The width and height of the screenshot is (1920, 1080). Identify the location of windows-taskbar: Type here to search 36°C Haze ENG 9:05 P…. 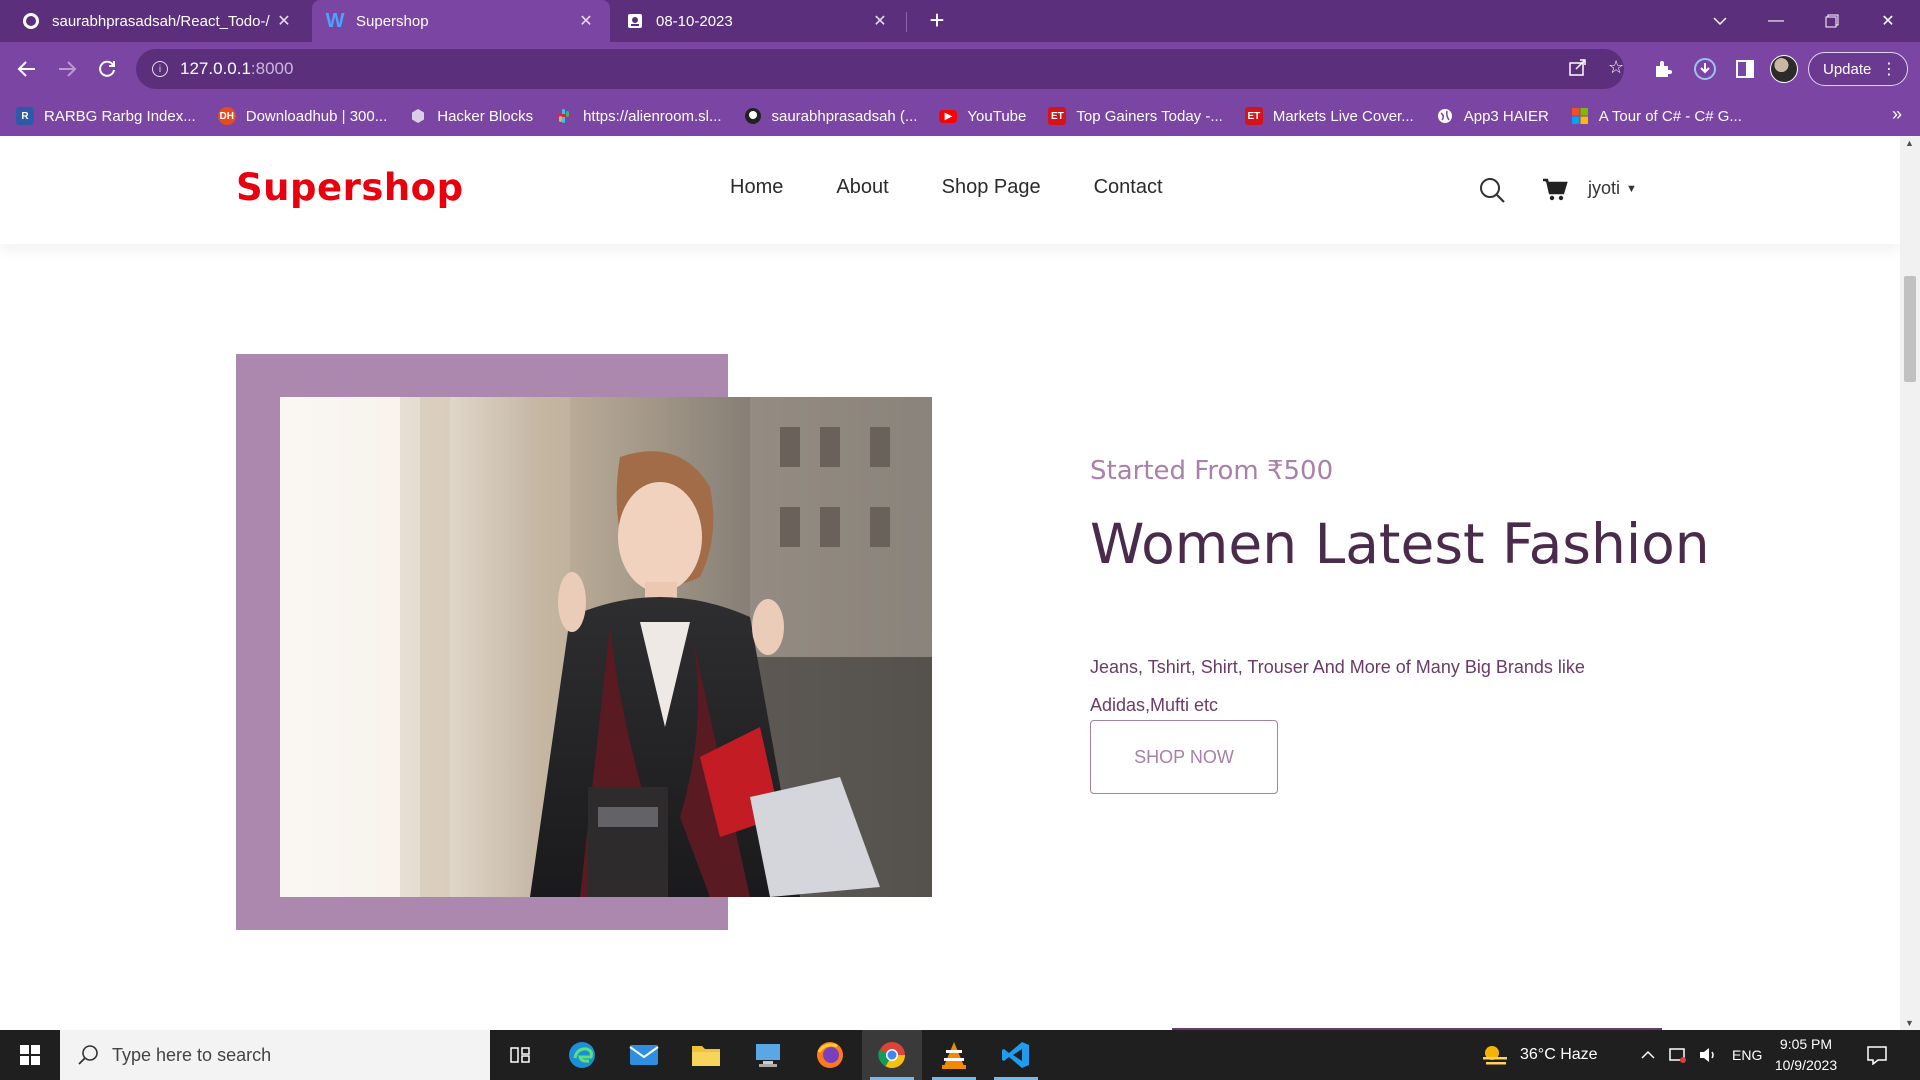
(960, 1055).